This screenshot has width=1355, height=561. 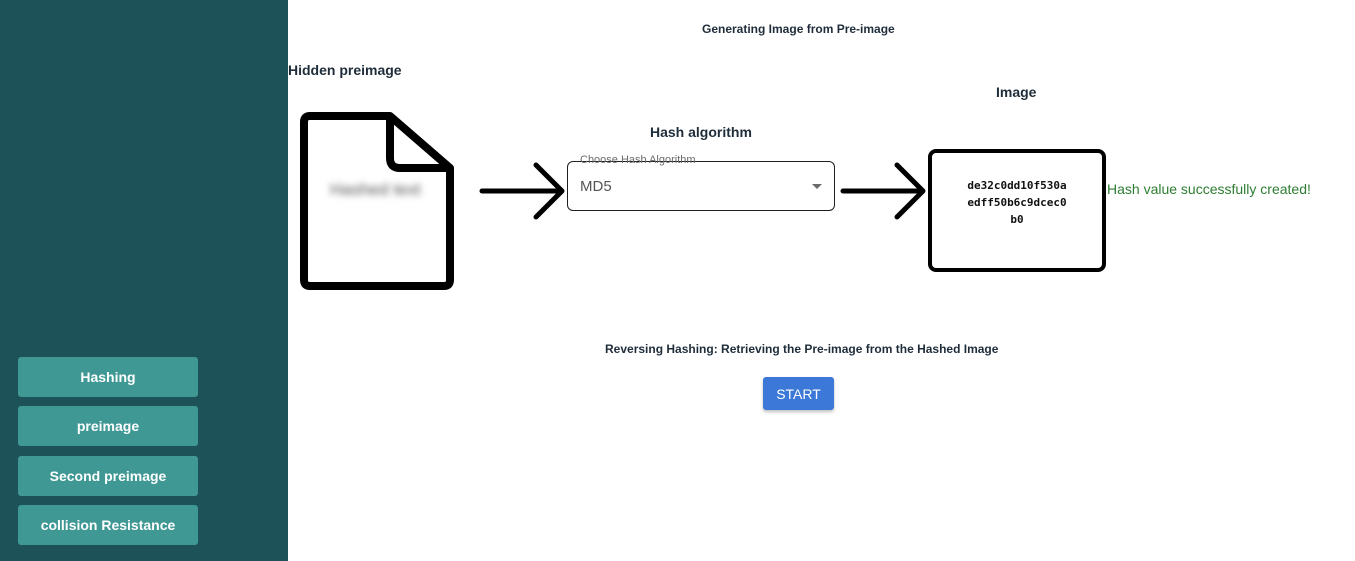 I want to click on hash-algorithm-label: Hash algorithm, so click(x=701, y=132).